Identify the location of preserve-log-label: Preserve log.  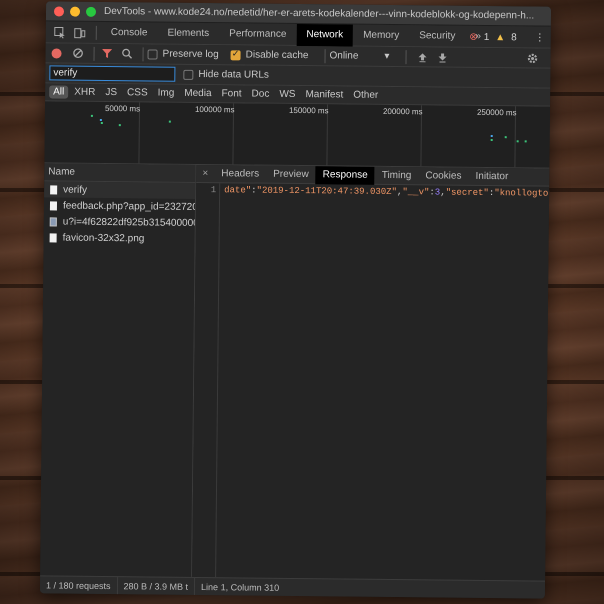
(190, 54).